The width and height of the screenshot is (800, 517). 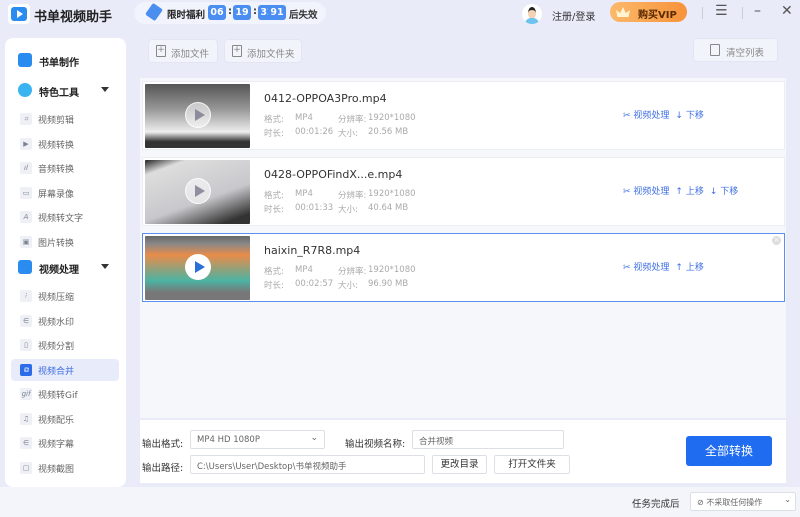 What do you see at coordinates (19, 14) in the screenshot?
I see `app-logo-icon` at bounding box center [19, 14].